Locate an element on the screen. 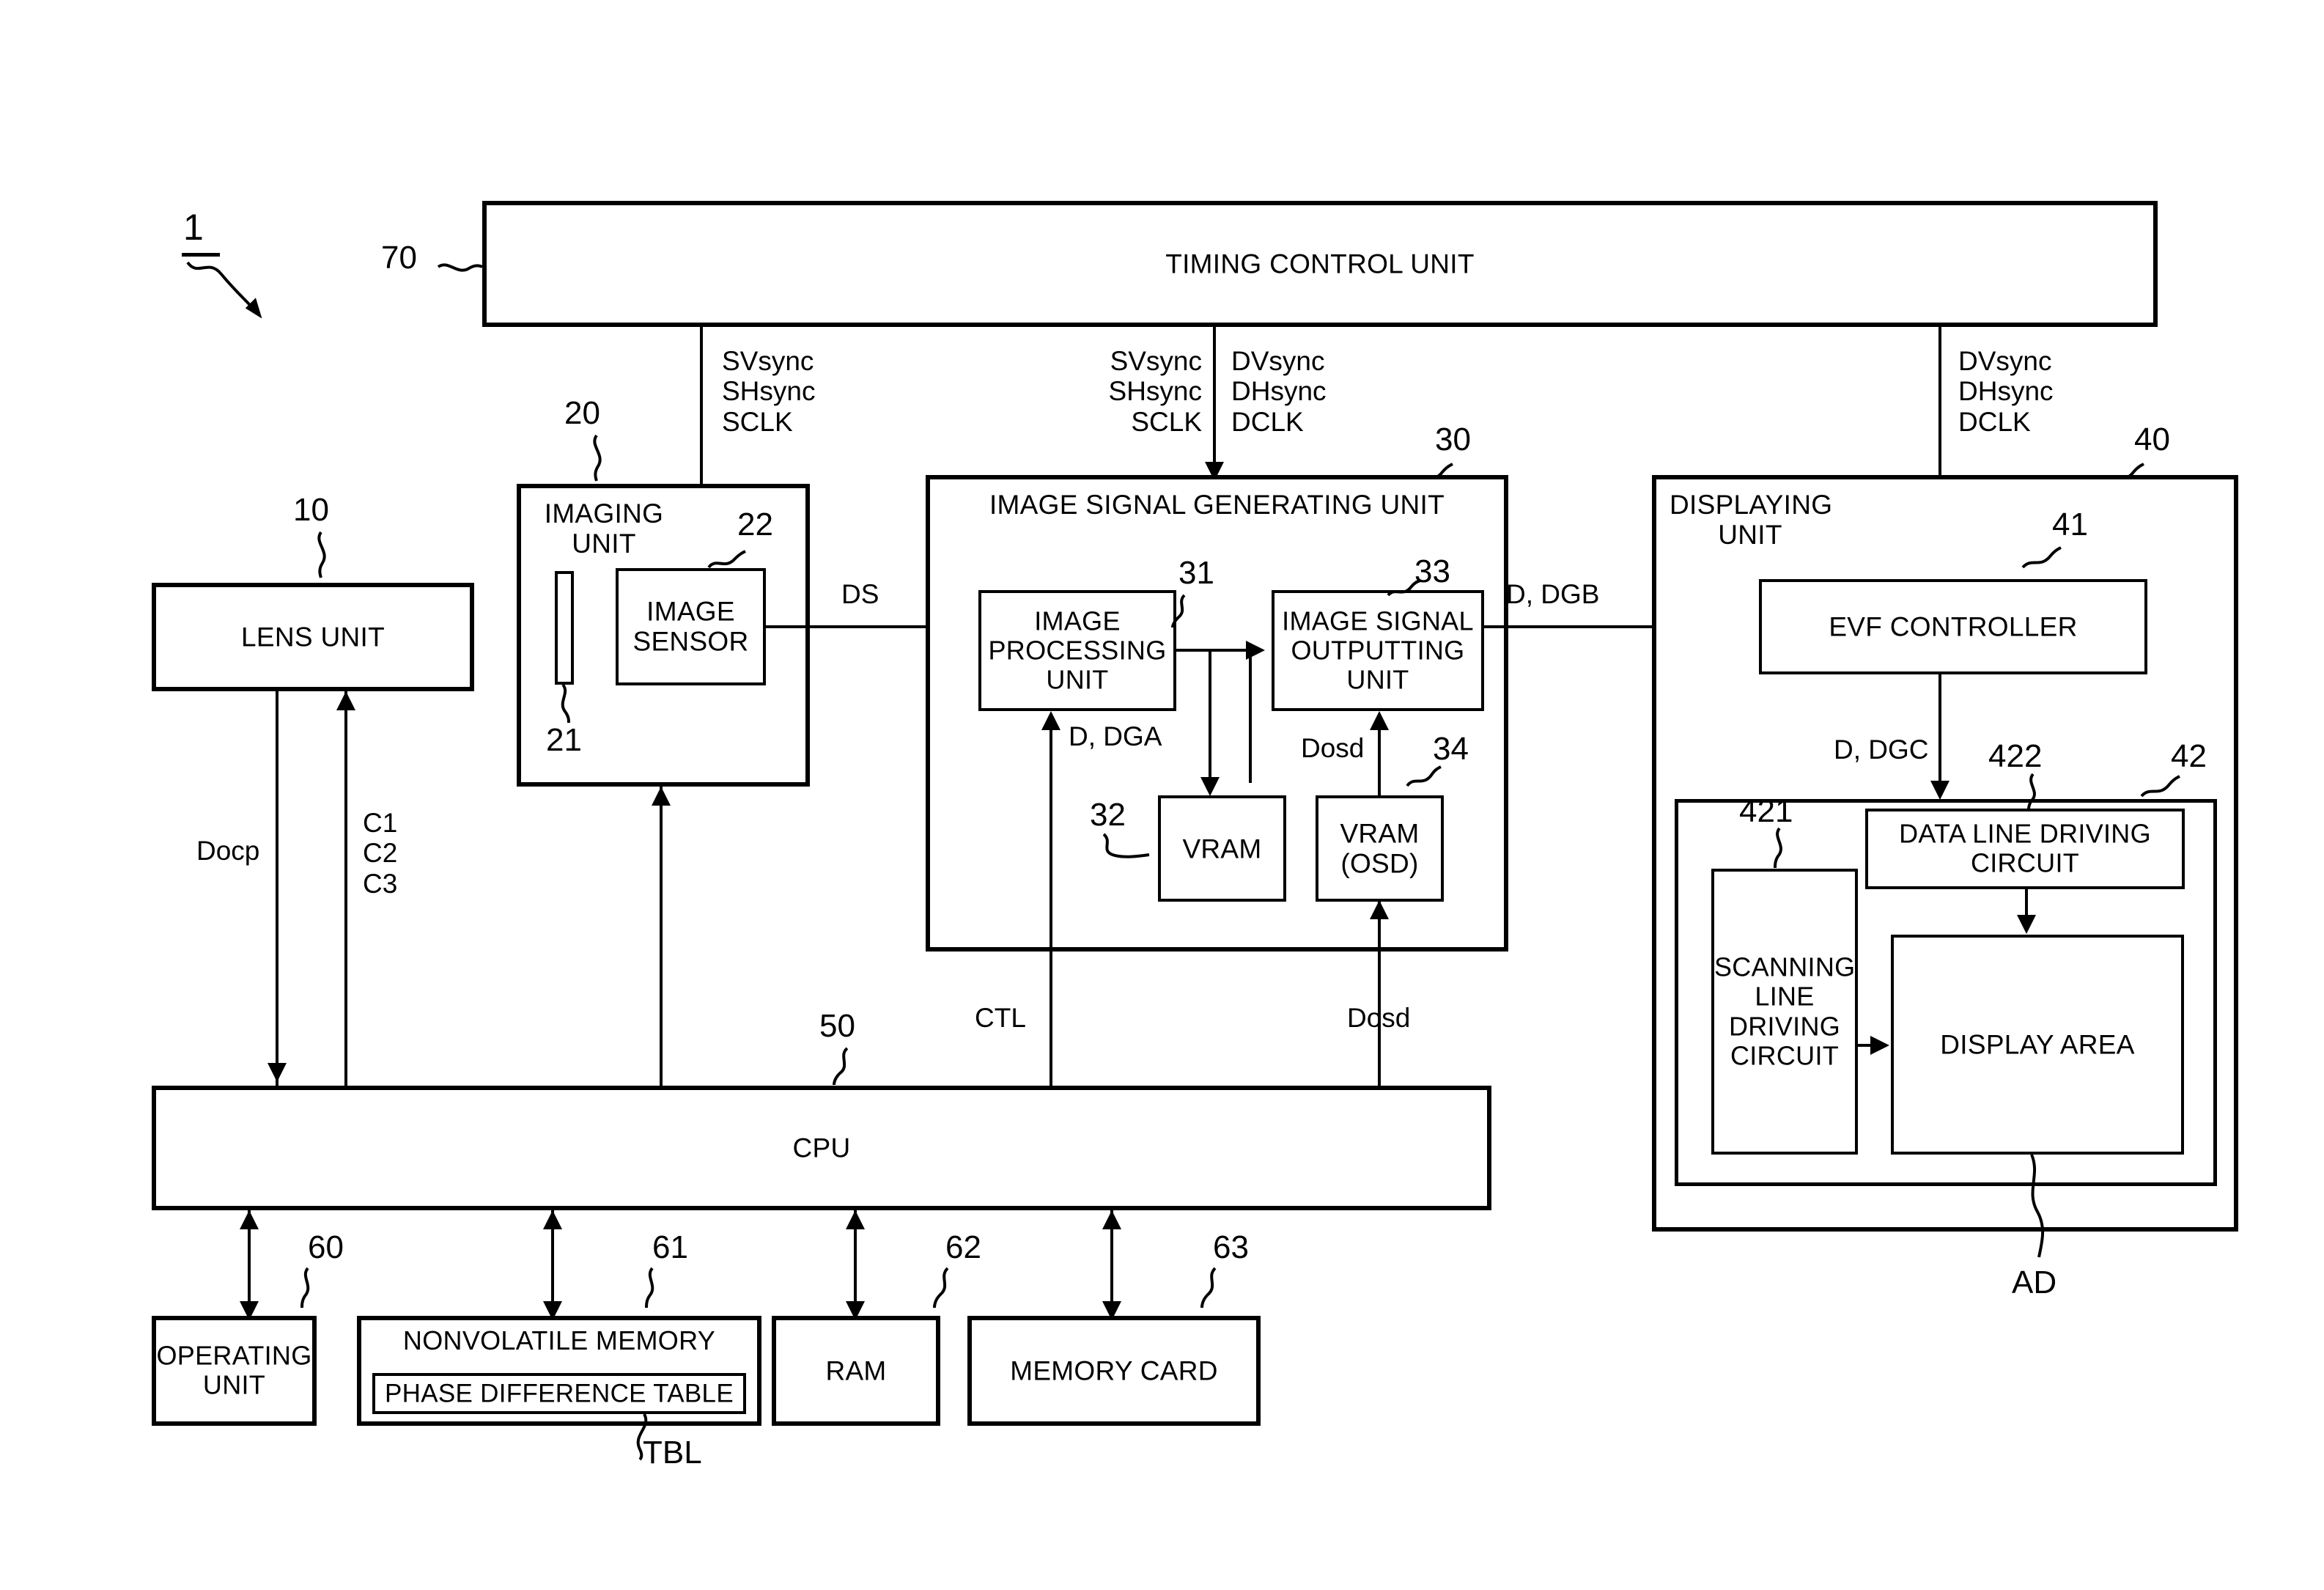 The width and height of the screenshot is (2324, 1590). vram-label: VRAM is located at coordinates (1222, 848).